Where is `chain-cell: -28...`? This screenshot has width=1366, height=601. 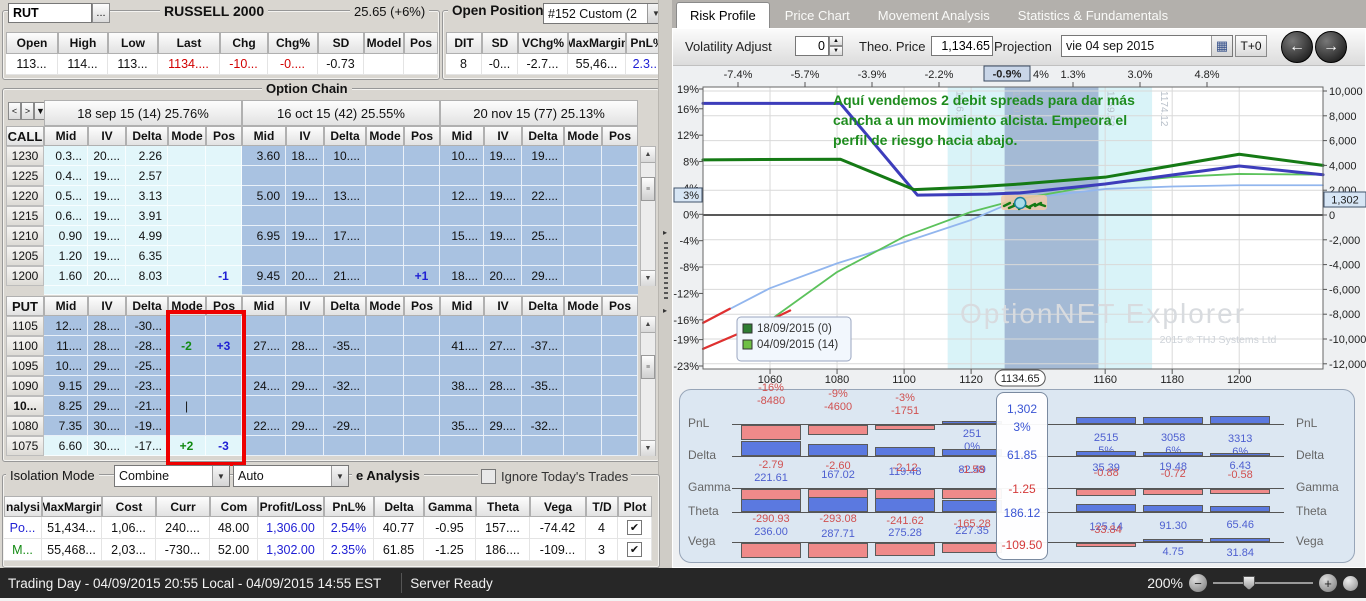
chain-cell: -28... is located at coordinates (147, 346).